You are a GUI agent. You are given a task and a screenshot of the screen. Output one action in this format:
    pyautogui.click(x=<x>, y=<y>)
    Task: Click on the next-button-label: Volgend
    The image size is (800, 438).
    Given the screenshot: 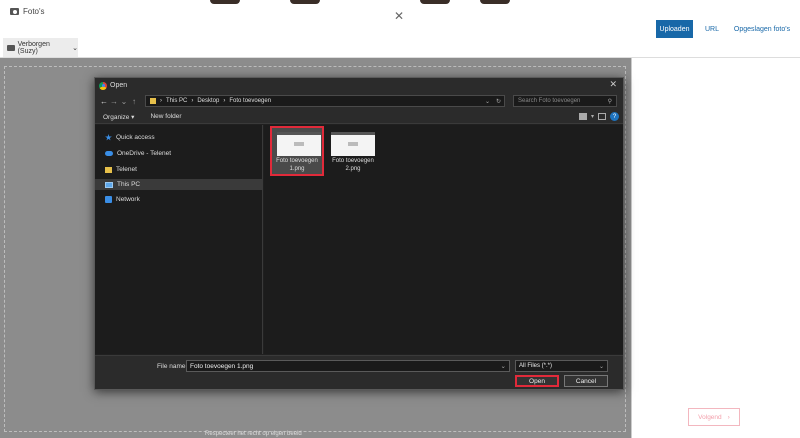 What is the action you would take?
    pyautogui.click(x=710, y=417)
    